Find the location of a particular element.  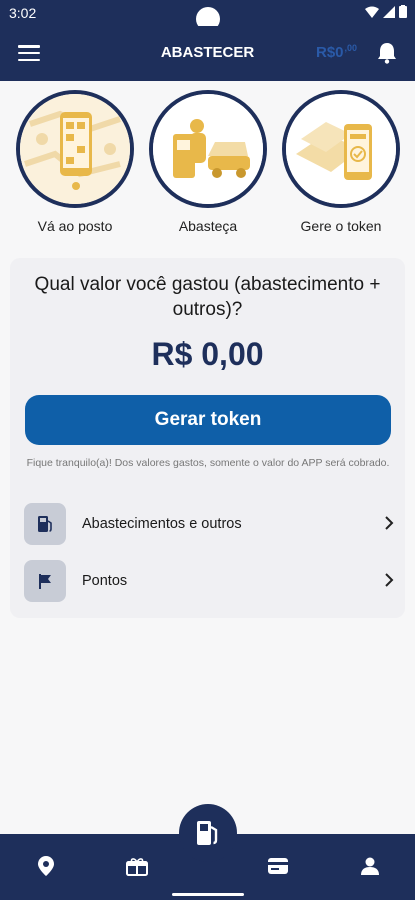

amount-value: R$ 0,00 is located at coordinates (207, 354).